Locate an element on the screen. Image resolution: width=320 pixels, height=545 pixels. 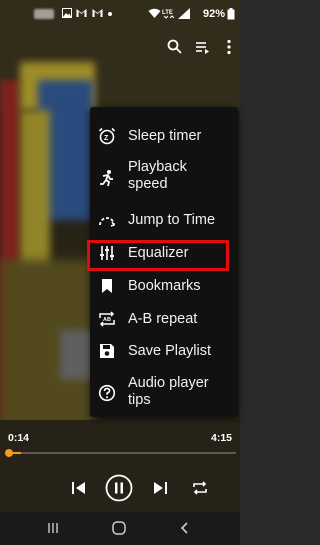
menu-item-jump-to-time: Jump to Time is located at coordinates (164, 221).